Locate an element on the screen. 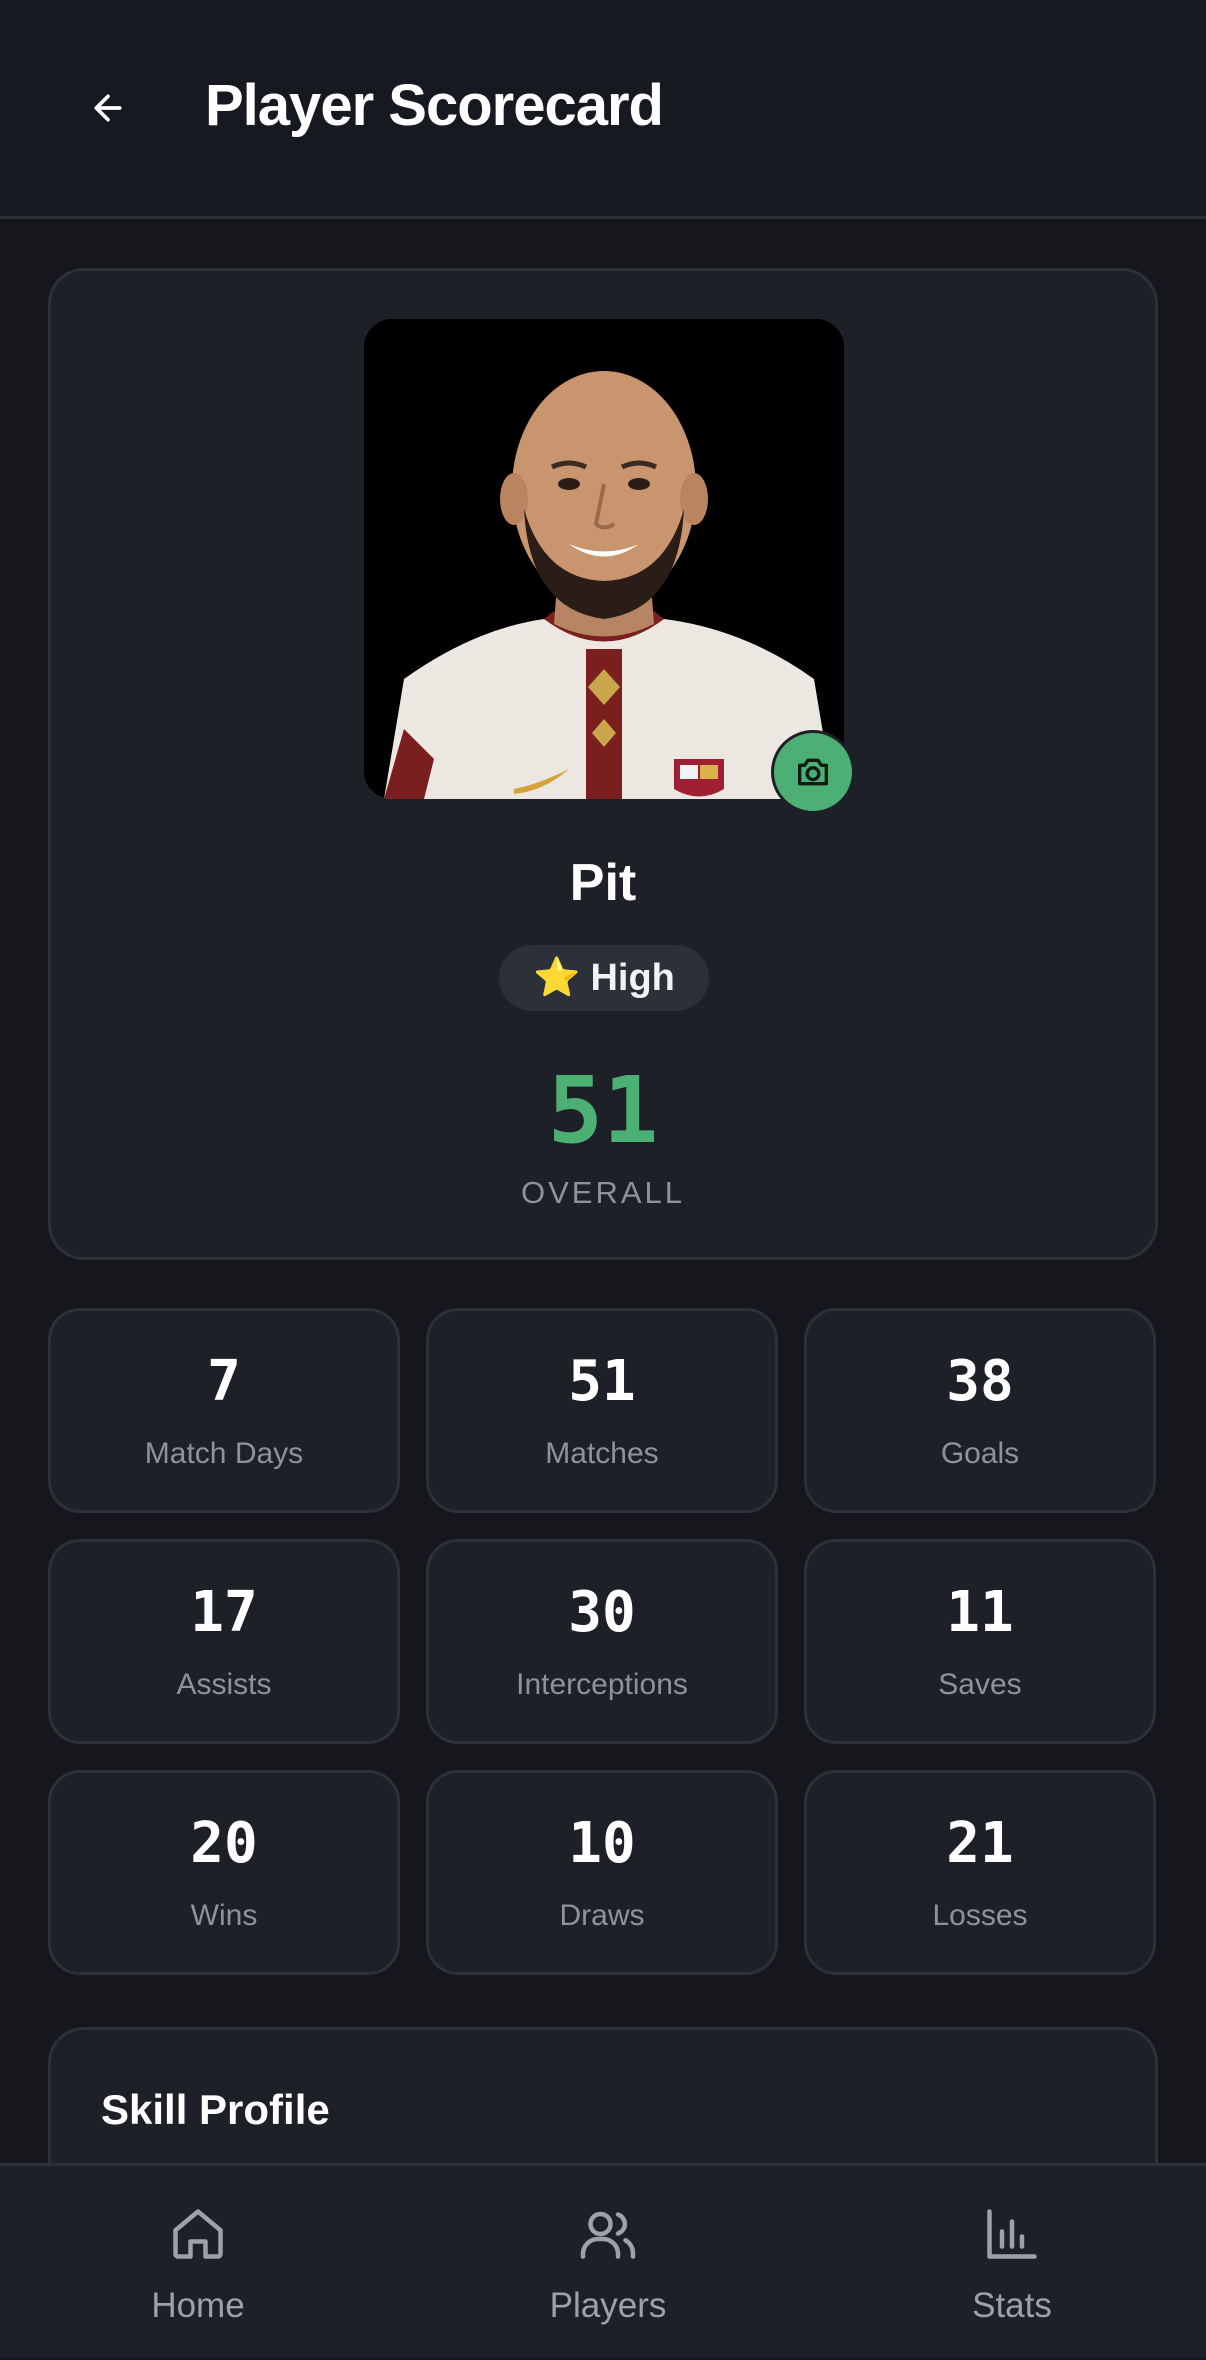  tier-badge: ⭐ High is located at coordinates (604, 978).